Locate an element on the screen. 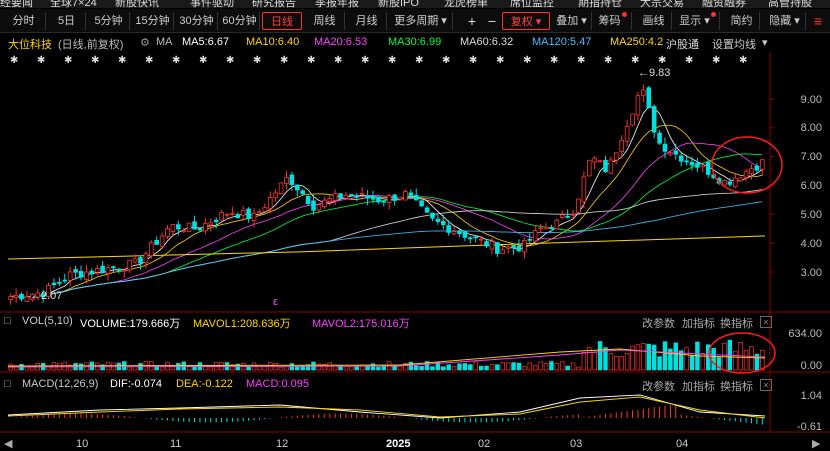  scroll-right-icon: ▶ is located at coordinates (816, 443).